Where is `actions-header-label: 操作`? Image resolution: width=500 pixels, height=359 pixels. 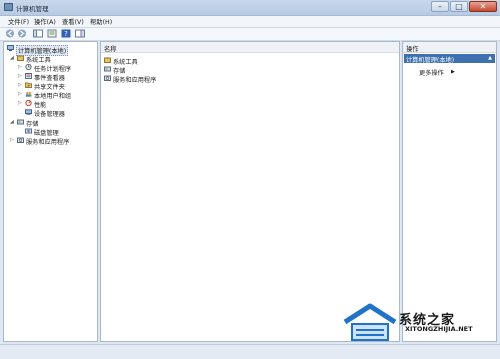 actions-header-label: 操作 is located at coordinates (412, 49).